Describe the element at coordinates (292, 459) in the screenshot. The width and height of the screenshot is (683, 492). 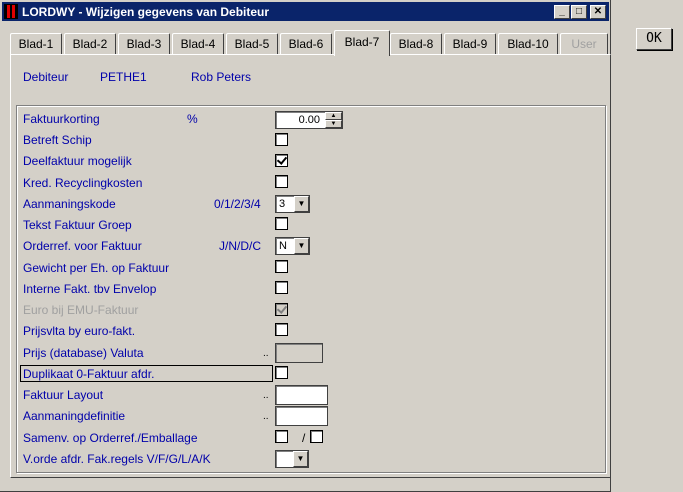
I see `vorde-select: ▼` at that location.